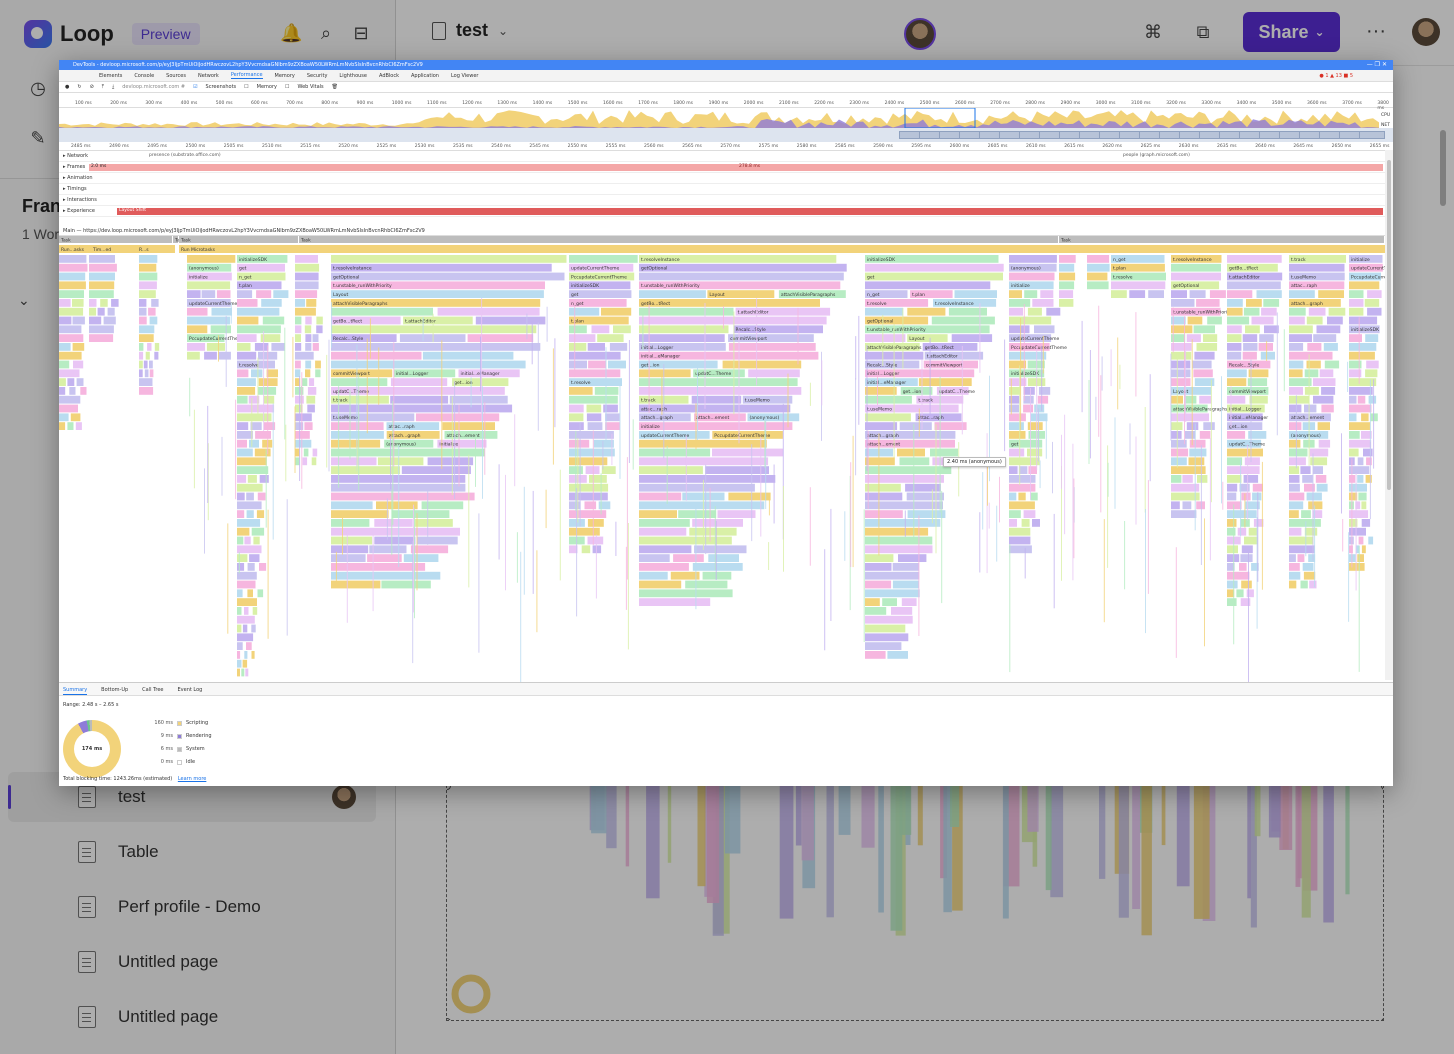 The height and width of the screenshot is (1054, 1454). Describe the element at coordinates (79, 87) in the screenshot. I see `reload-icon: ↻` at that location.